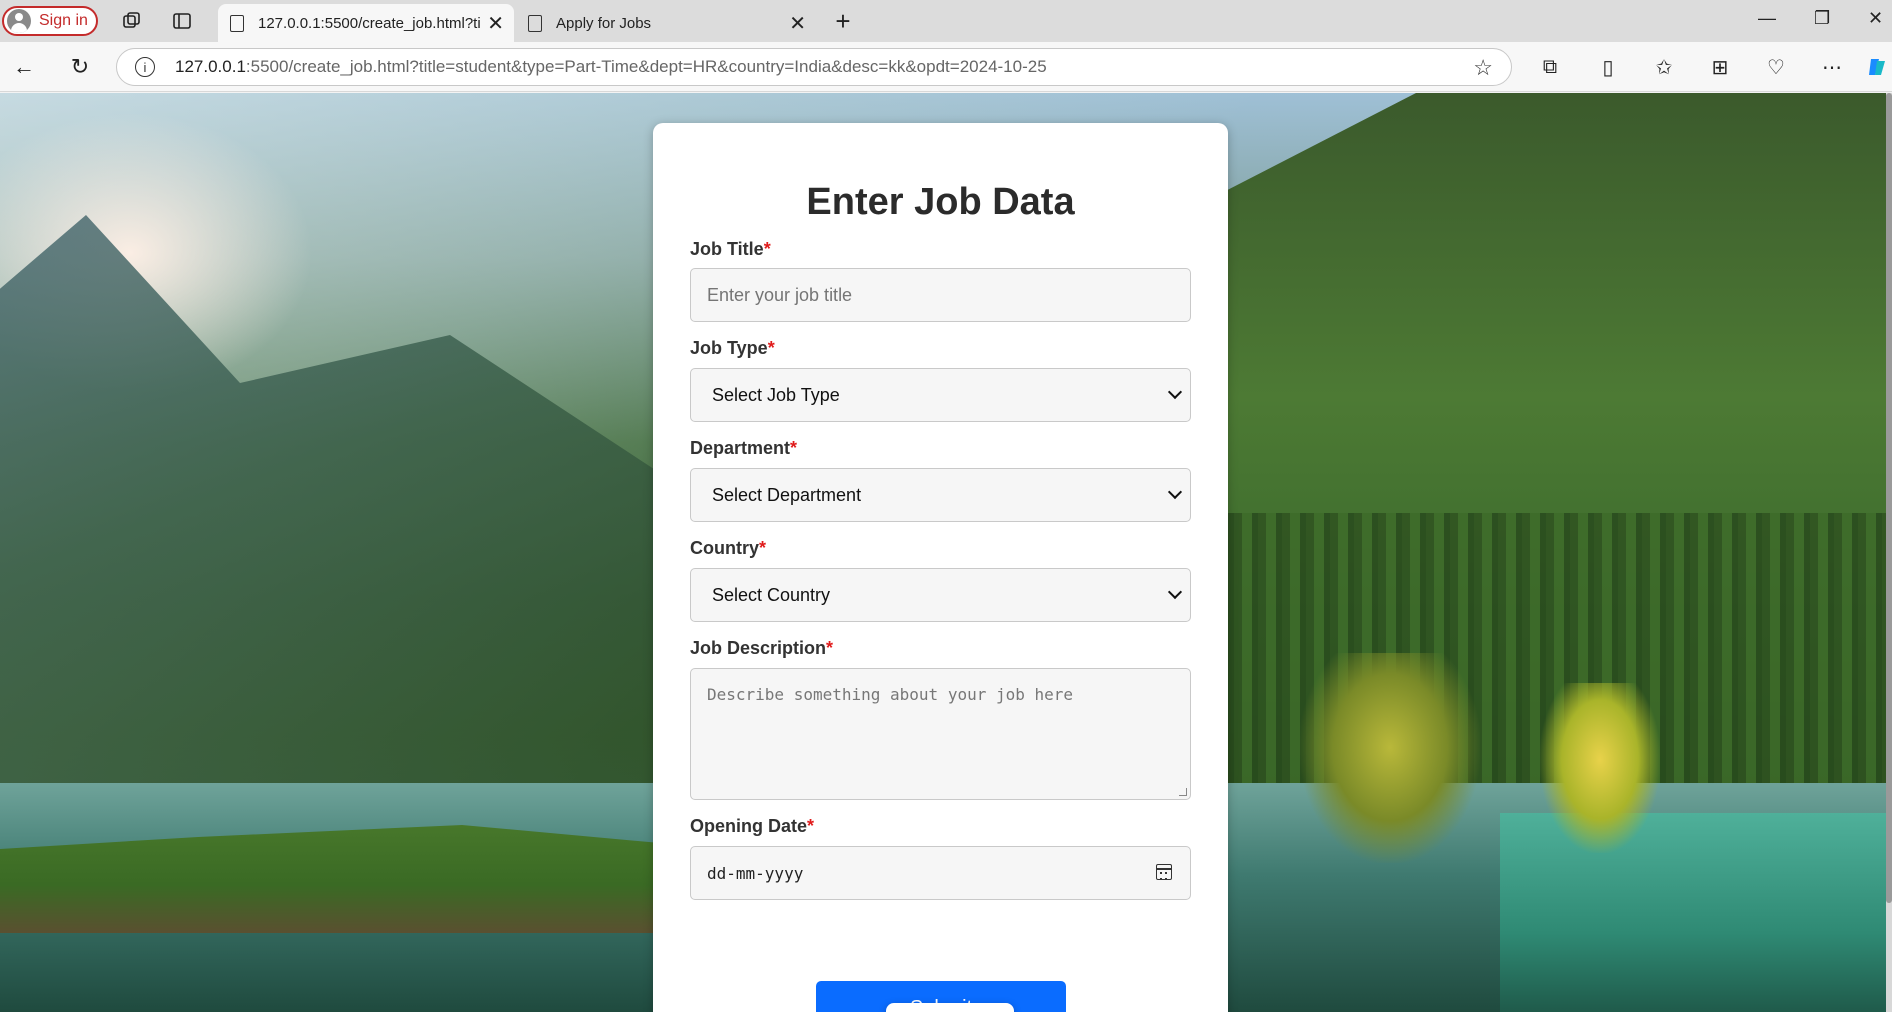 The image size is (1892, 1012). I want to click on opening-date-input: dd-mm-yyyy, so click(940, 873).